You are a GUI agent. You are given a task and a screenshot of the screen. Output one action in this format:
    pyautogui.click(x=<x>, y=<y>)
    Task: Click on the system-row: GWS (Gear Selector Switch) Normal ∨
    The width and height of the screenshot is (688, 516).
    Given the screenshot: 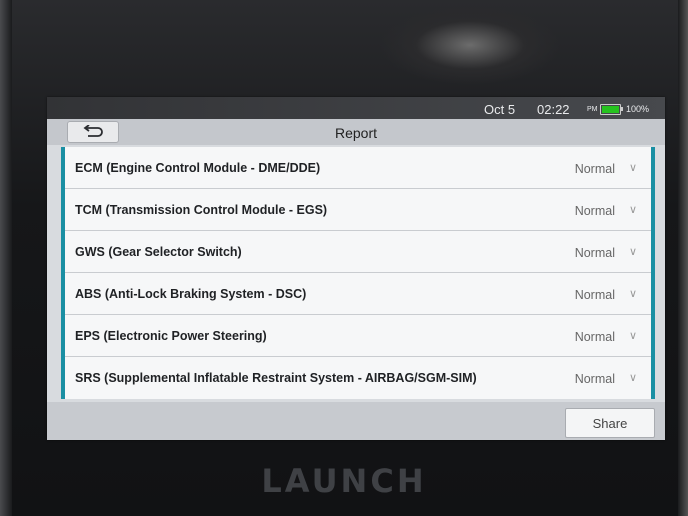 What is the action you would take?
    pyautogui.click(x=358, y=252)
    